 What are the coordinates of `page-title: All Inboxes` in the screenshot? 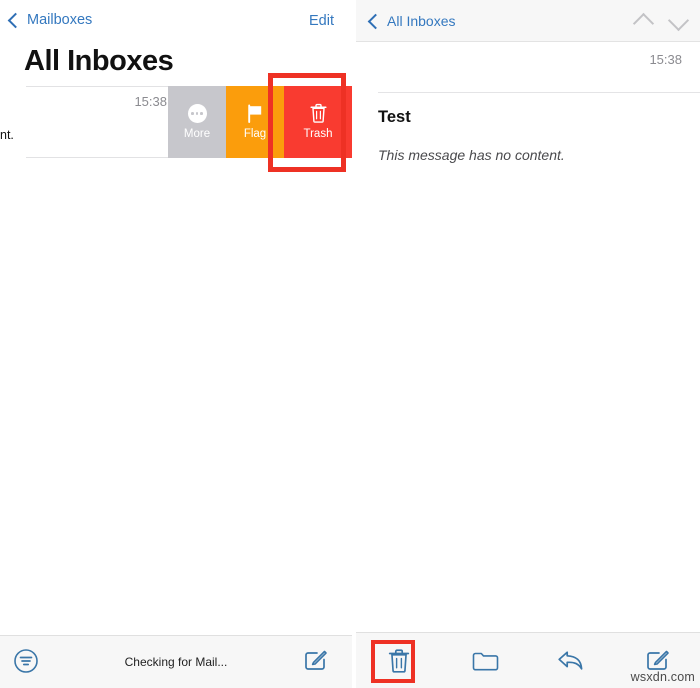 It's located at (99, 61).